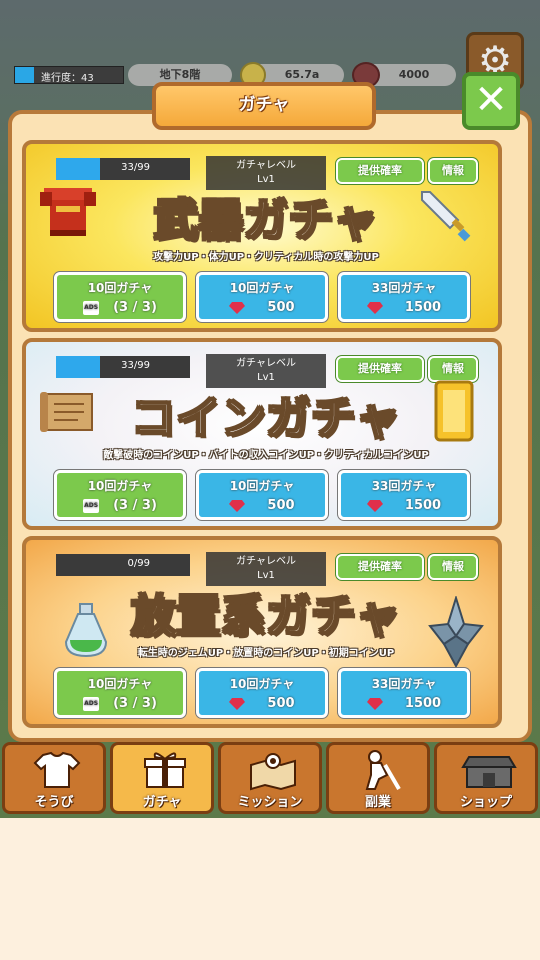 The width and height of the screenshot is (540, 960). I want to click on close-icon: ✕, so click(491, 100).